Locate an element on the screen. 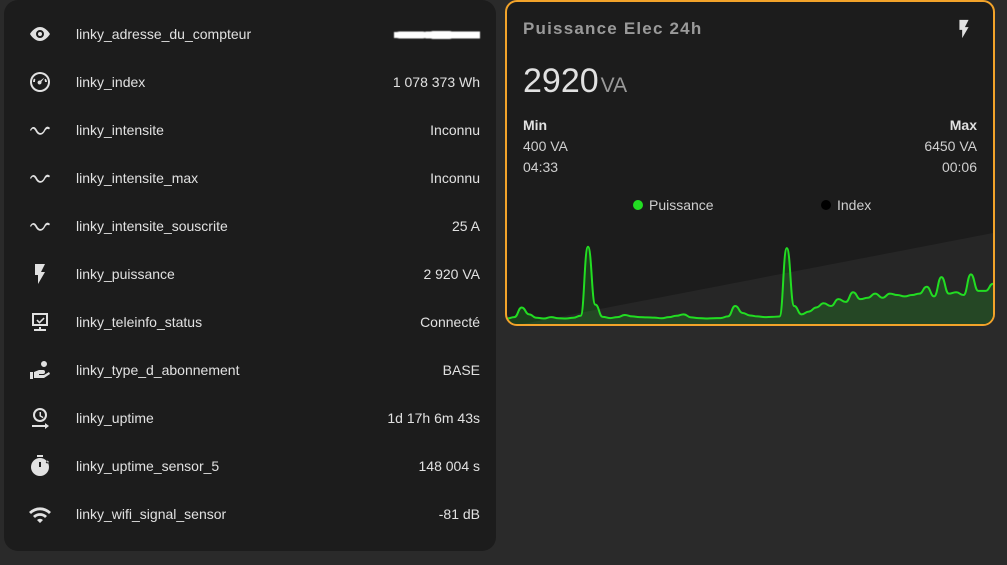 This screenshot has width=1007, height=565. graph-current-state: 2920VA is located at coordinates (575, 81).